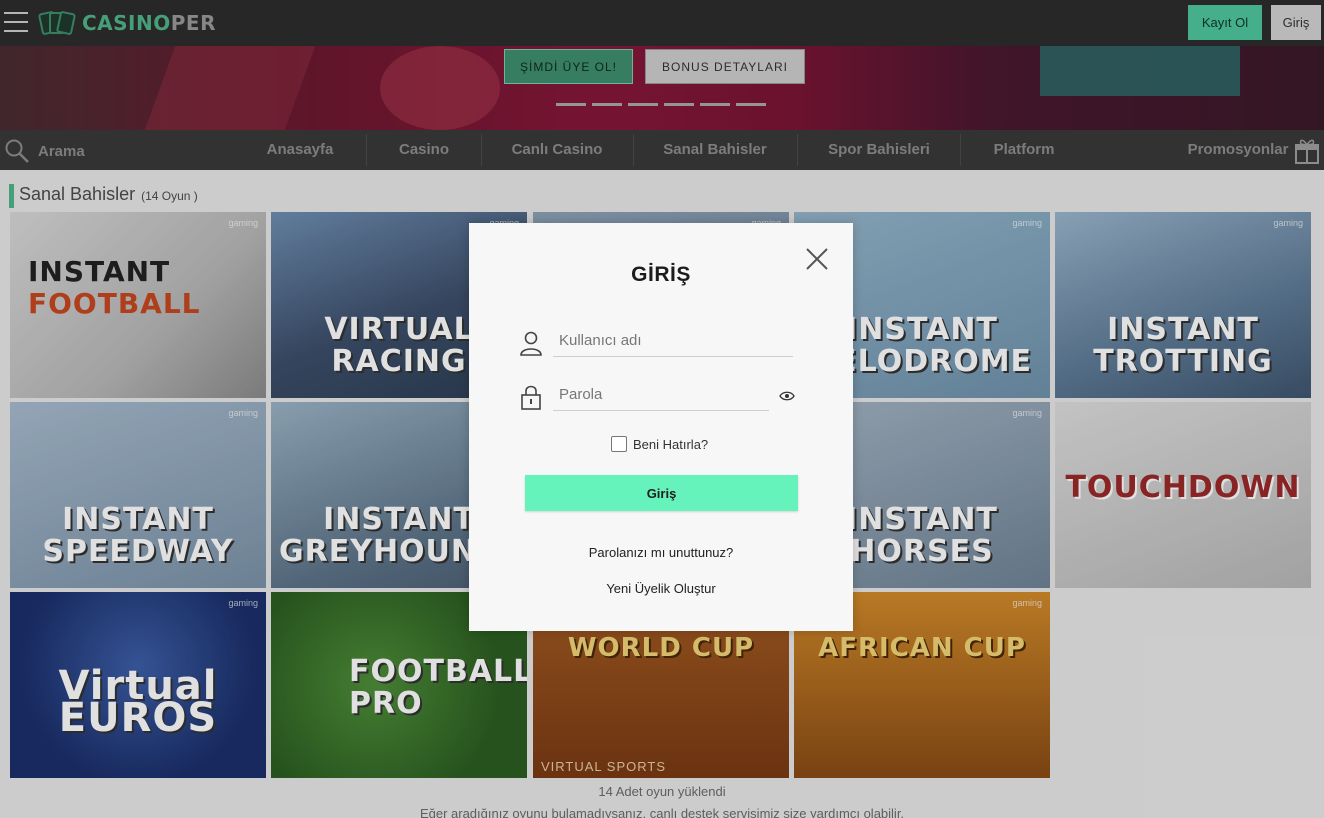 The height and width of the screenshot is (818, 1324). I want to click on eye-icon, so click(787, 396).